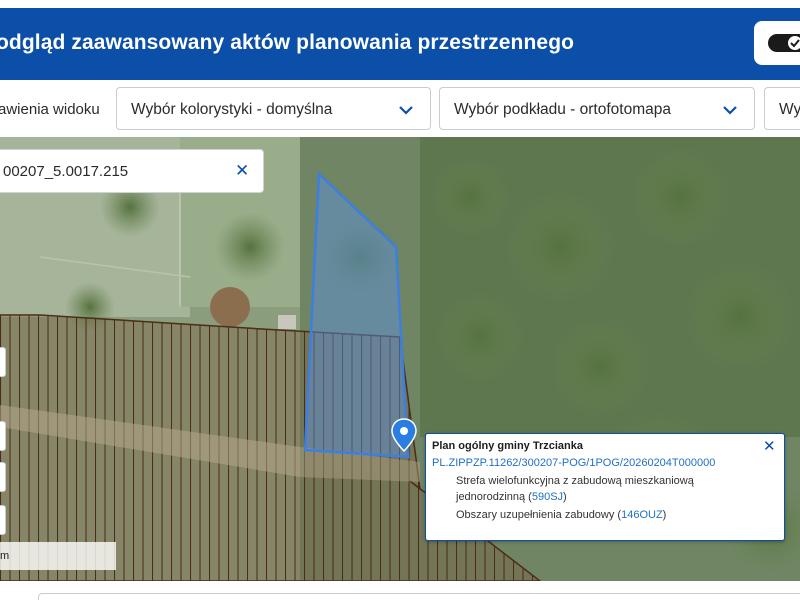  What do you see at coordinates (58, 556) in the screenshot?
I see `scale-bar: m` at bounding box center [58, 556].